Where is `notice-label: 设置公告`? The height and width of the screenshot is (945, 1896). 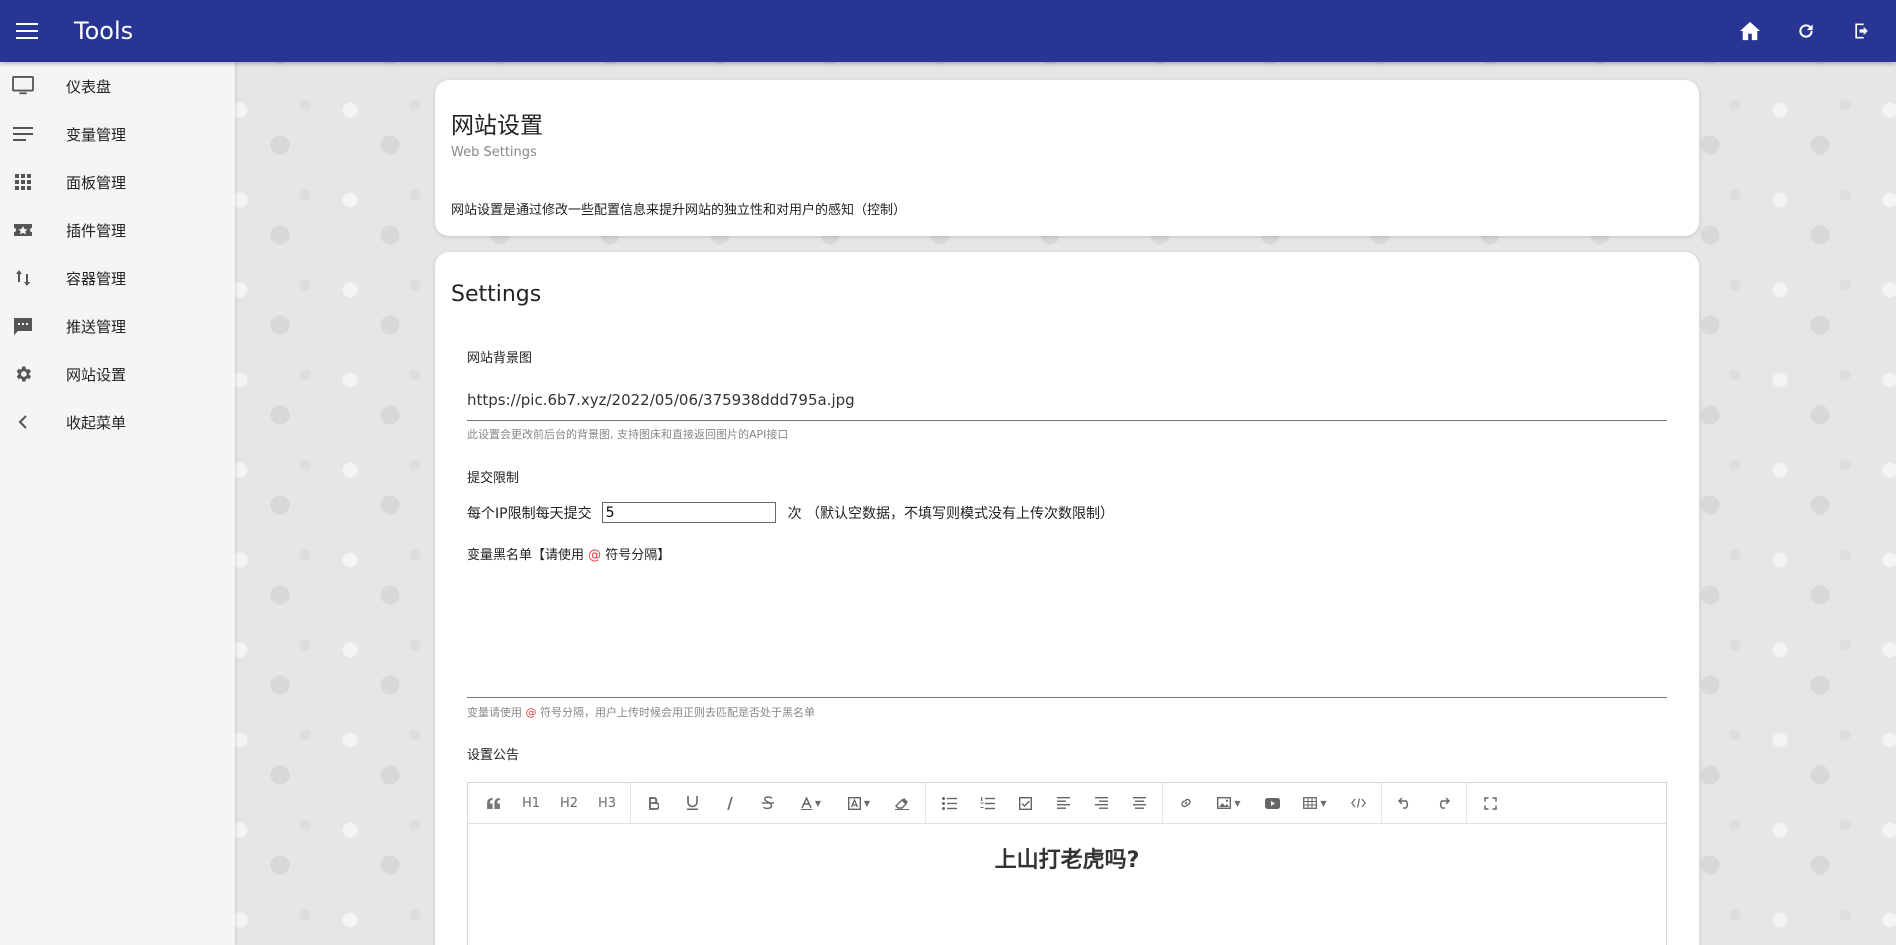
notice-label: 设置公告 is located at coordinates (493, 755).